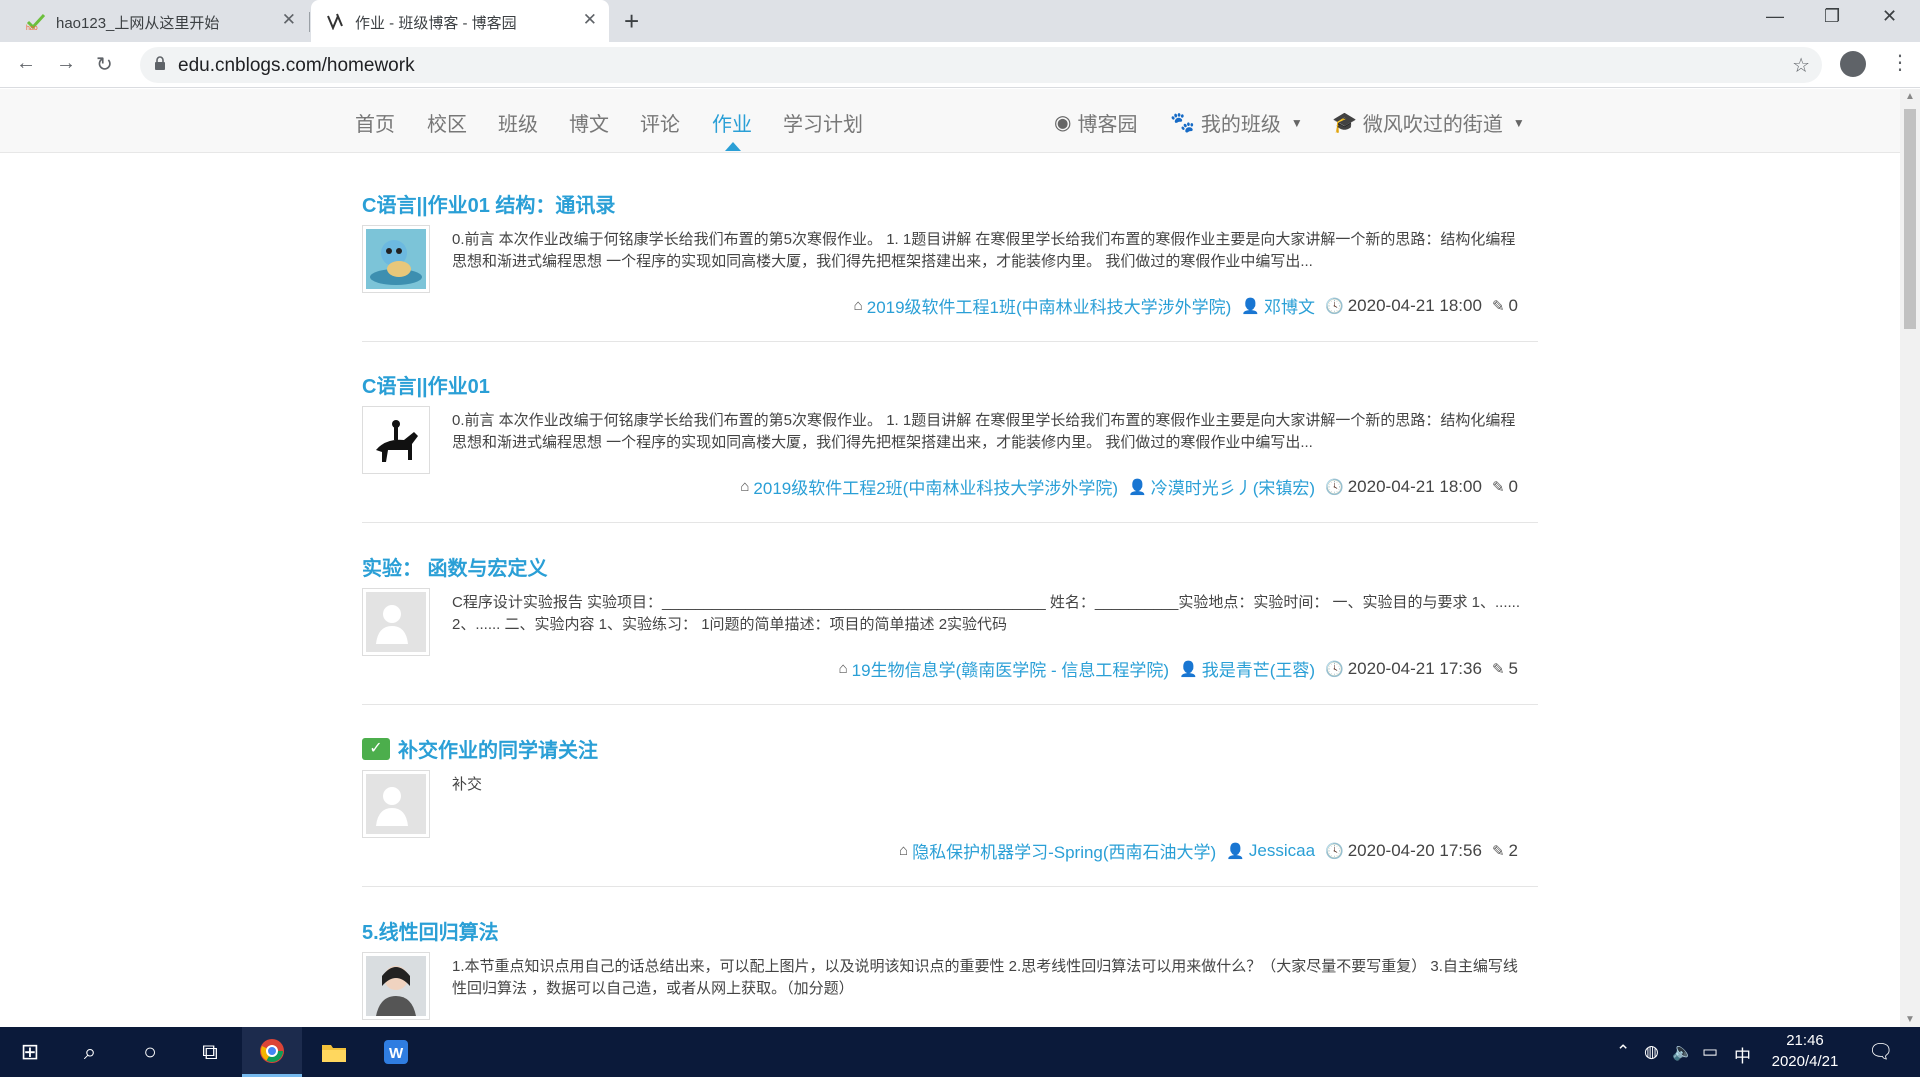  What do you see at coordinates (1801, 65) in the screenshot?
I see `bookmark-star-icon: ☆` at bounding box center [1801, 65].